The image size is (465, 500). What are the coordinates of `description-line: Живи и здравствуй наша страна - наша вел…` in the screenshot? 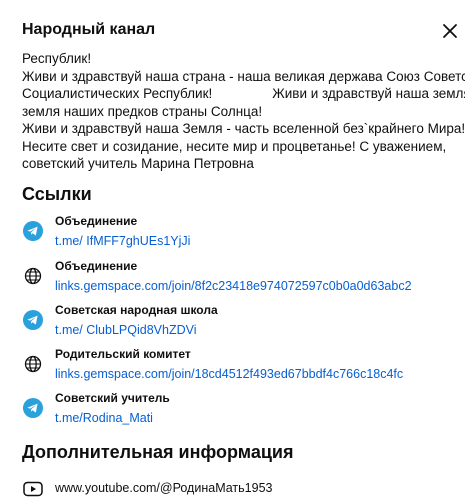 It's located at (243, 76).